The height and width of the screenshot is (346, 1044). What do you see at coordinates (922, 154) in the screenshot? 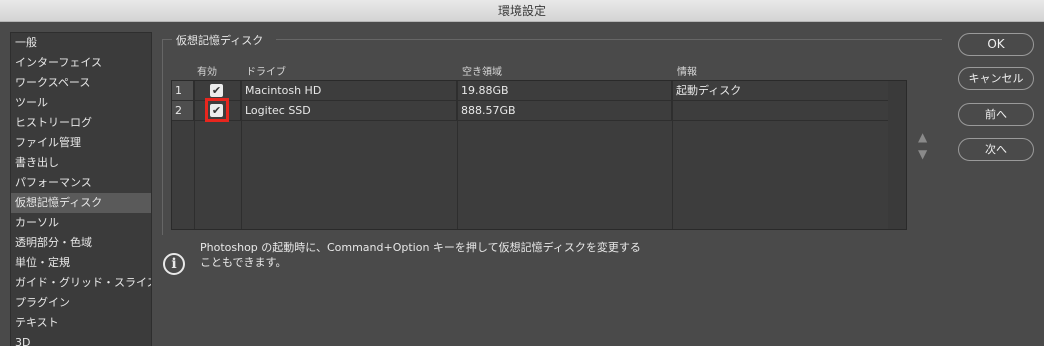
I see `move-down-arrow-icon: ▼` at bounding box center [922, 154].